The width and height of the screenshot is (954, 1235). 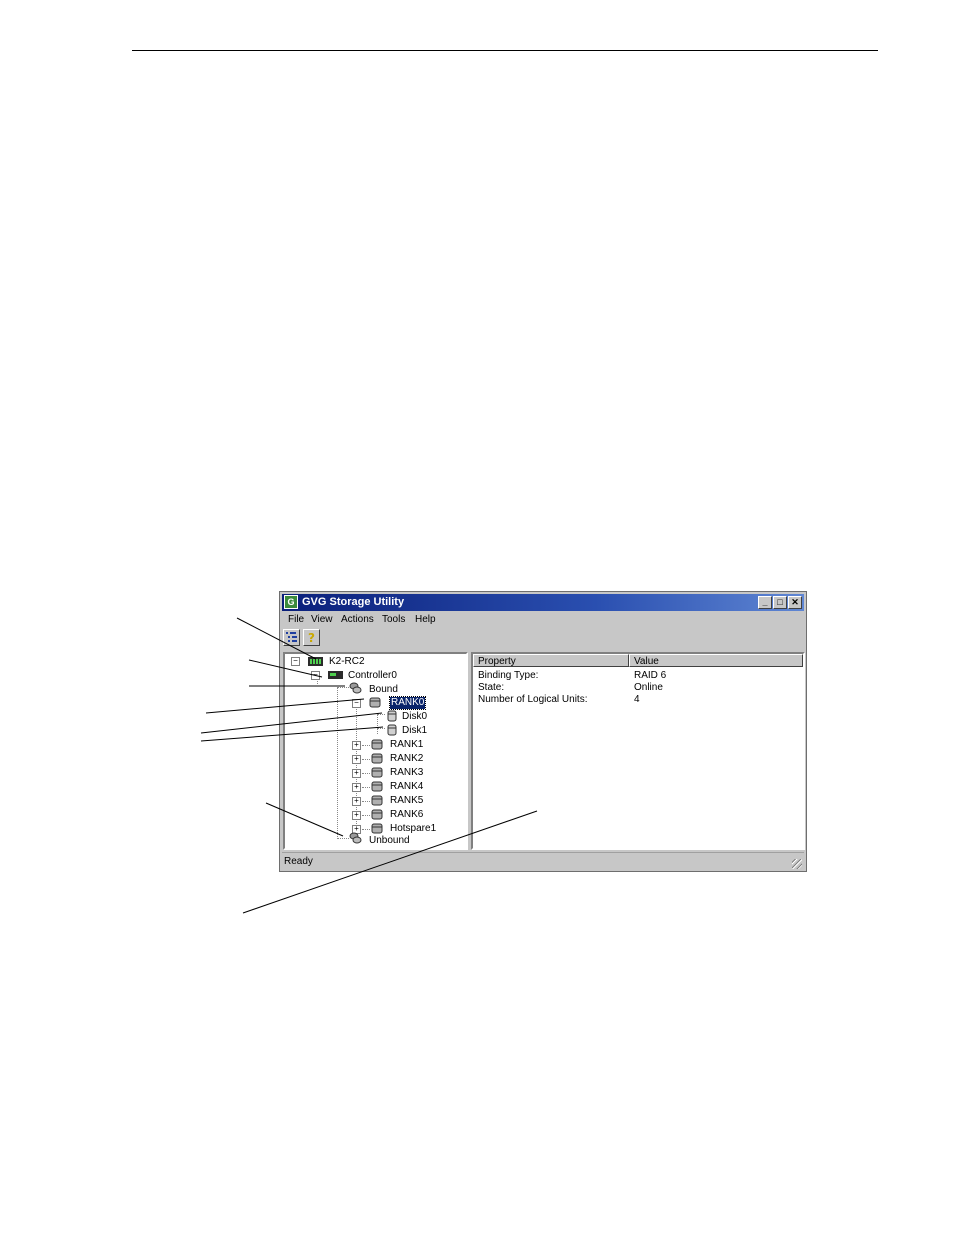 What do you see at coordinates (650, 675) in the screenshot?
I see `value-cell: RAID 6` at bounding box center [650, 675].